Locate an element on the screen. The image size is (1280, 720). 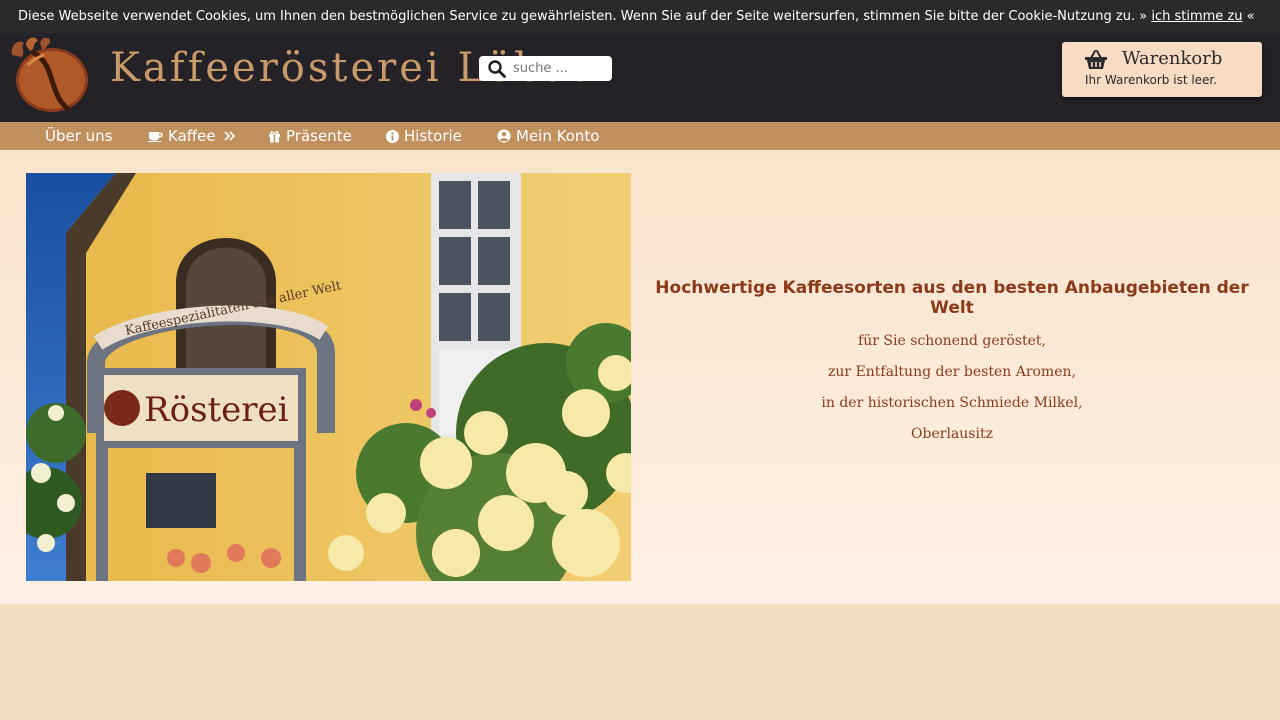
nav-item-label: Kaffee is located at coordinates (192, 136).